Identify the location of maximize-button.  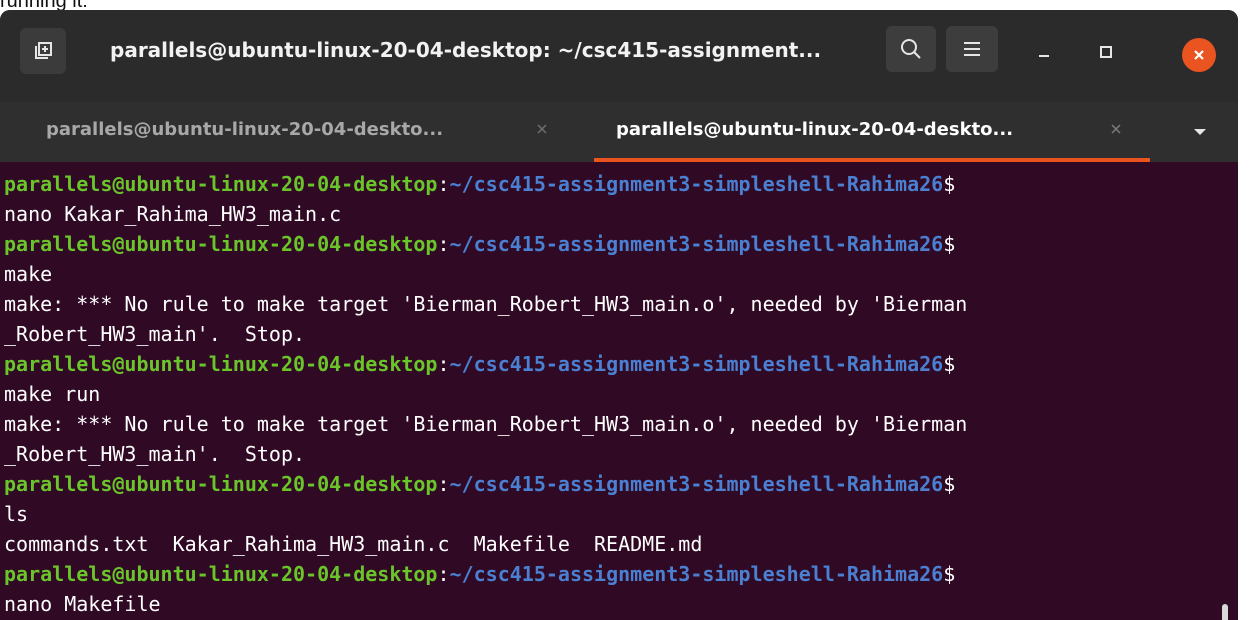
(1106, 52).